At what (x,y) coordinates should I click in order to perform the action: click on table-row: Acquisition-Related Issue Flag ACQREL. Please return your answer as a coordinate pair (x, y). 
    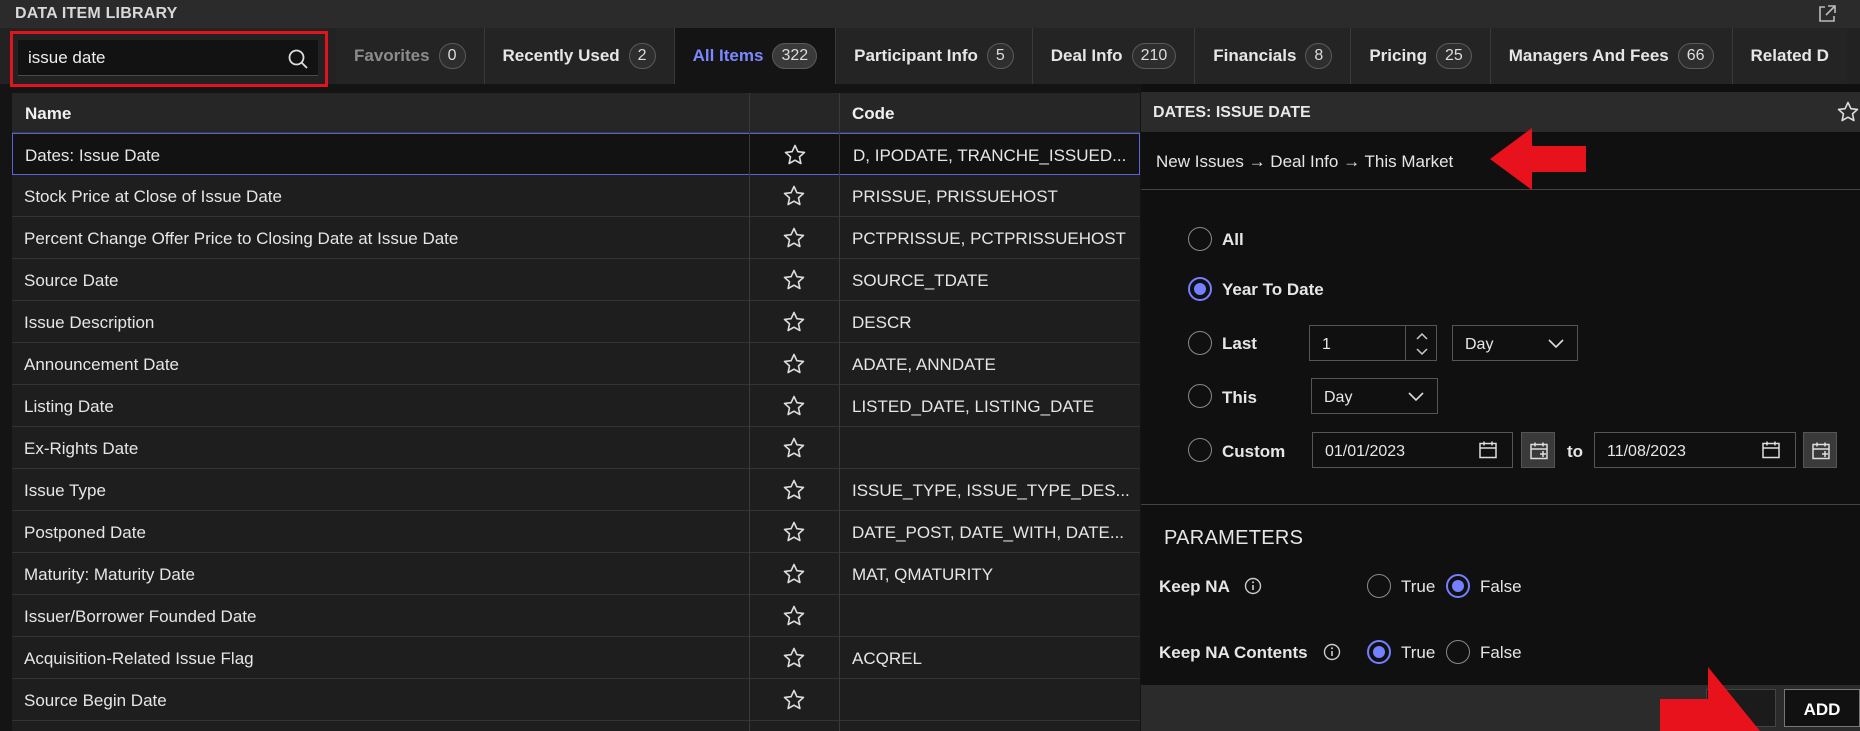
    Looking at the image, I should click on (576, 658).